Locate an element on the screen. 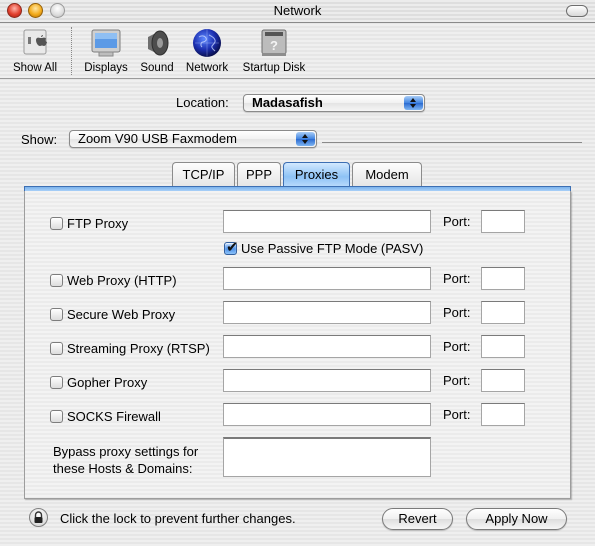  streaming-proxy-server-field is located at coordinates (327, 346).